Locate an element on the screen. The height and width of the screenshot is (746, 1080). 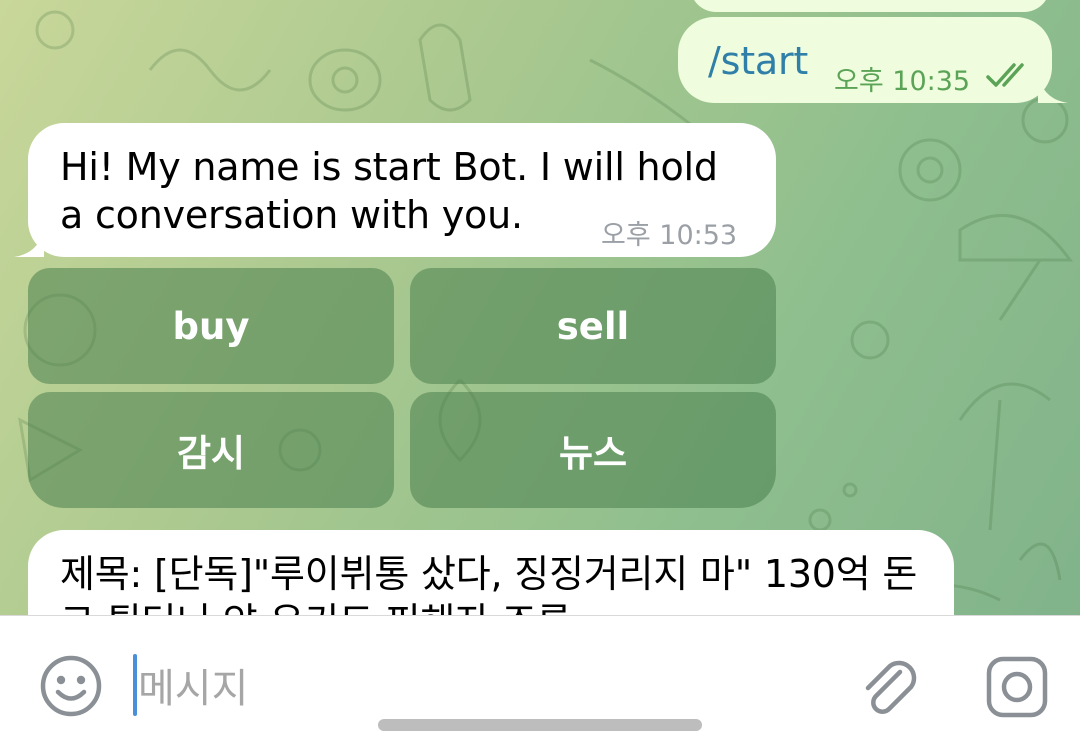
message-input: 메시지 is located at coordinates (193, 685).